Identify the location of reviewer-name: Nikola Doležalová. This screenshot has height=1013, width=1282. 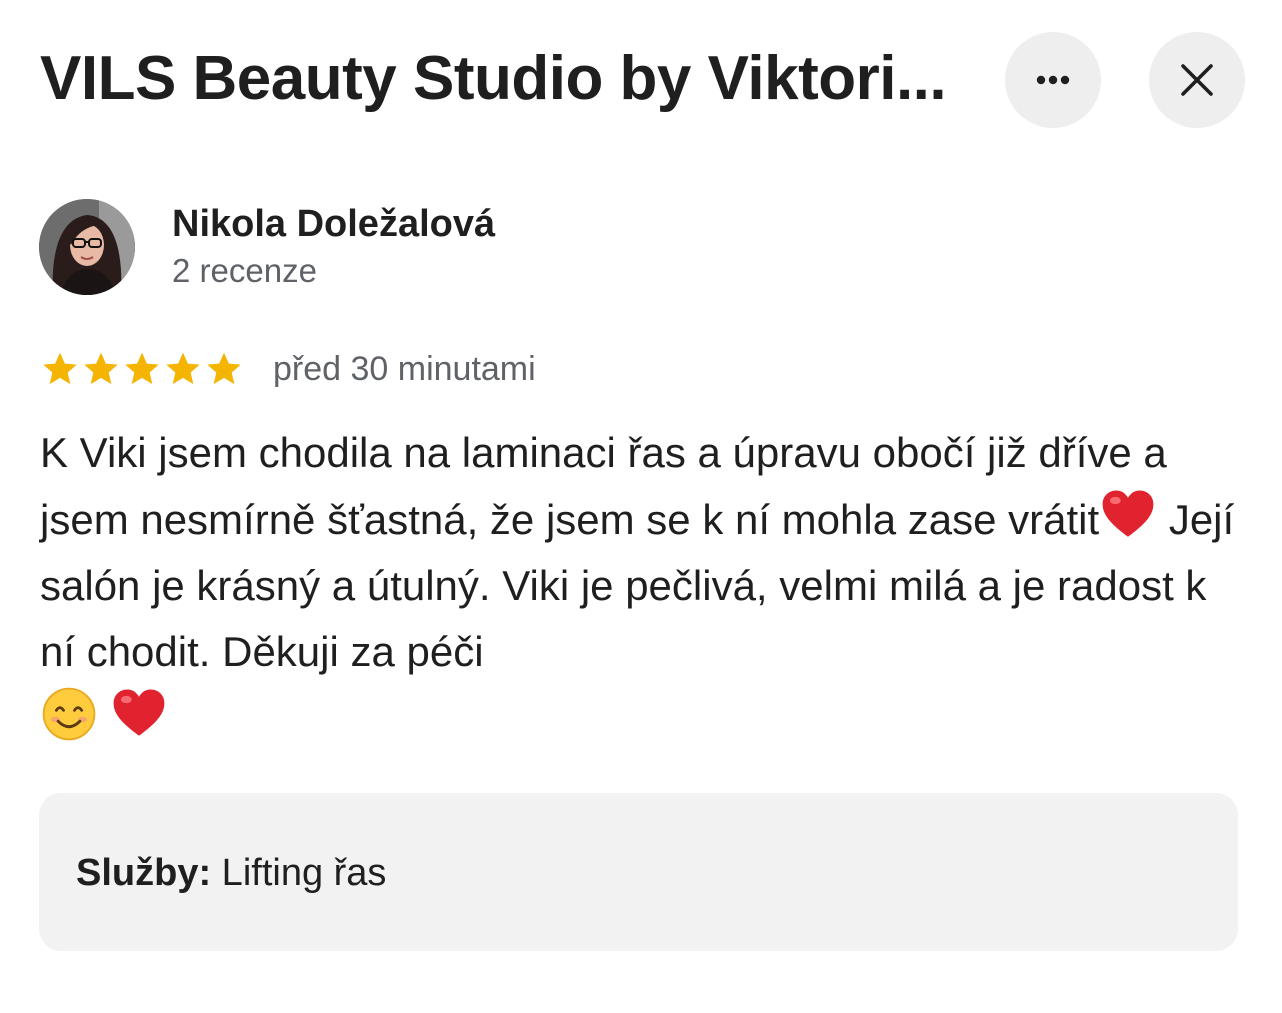
(333, 224).